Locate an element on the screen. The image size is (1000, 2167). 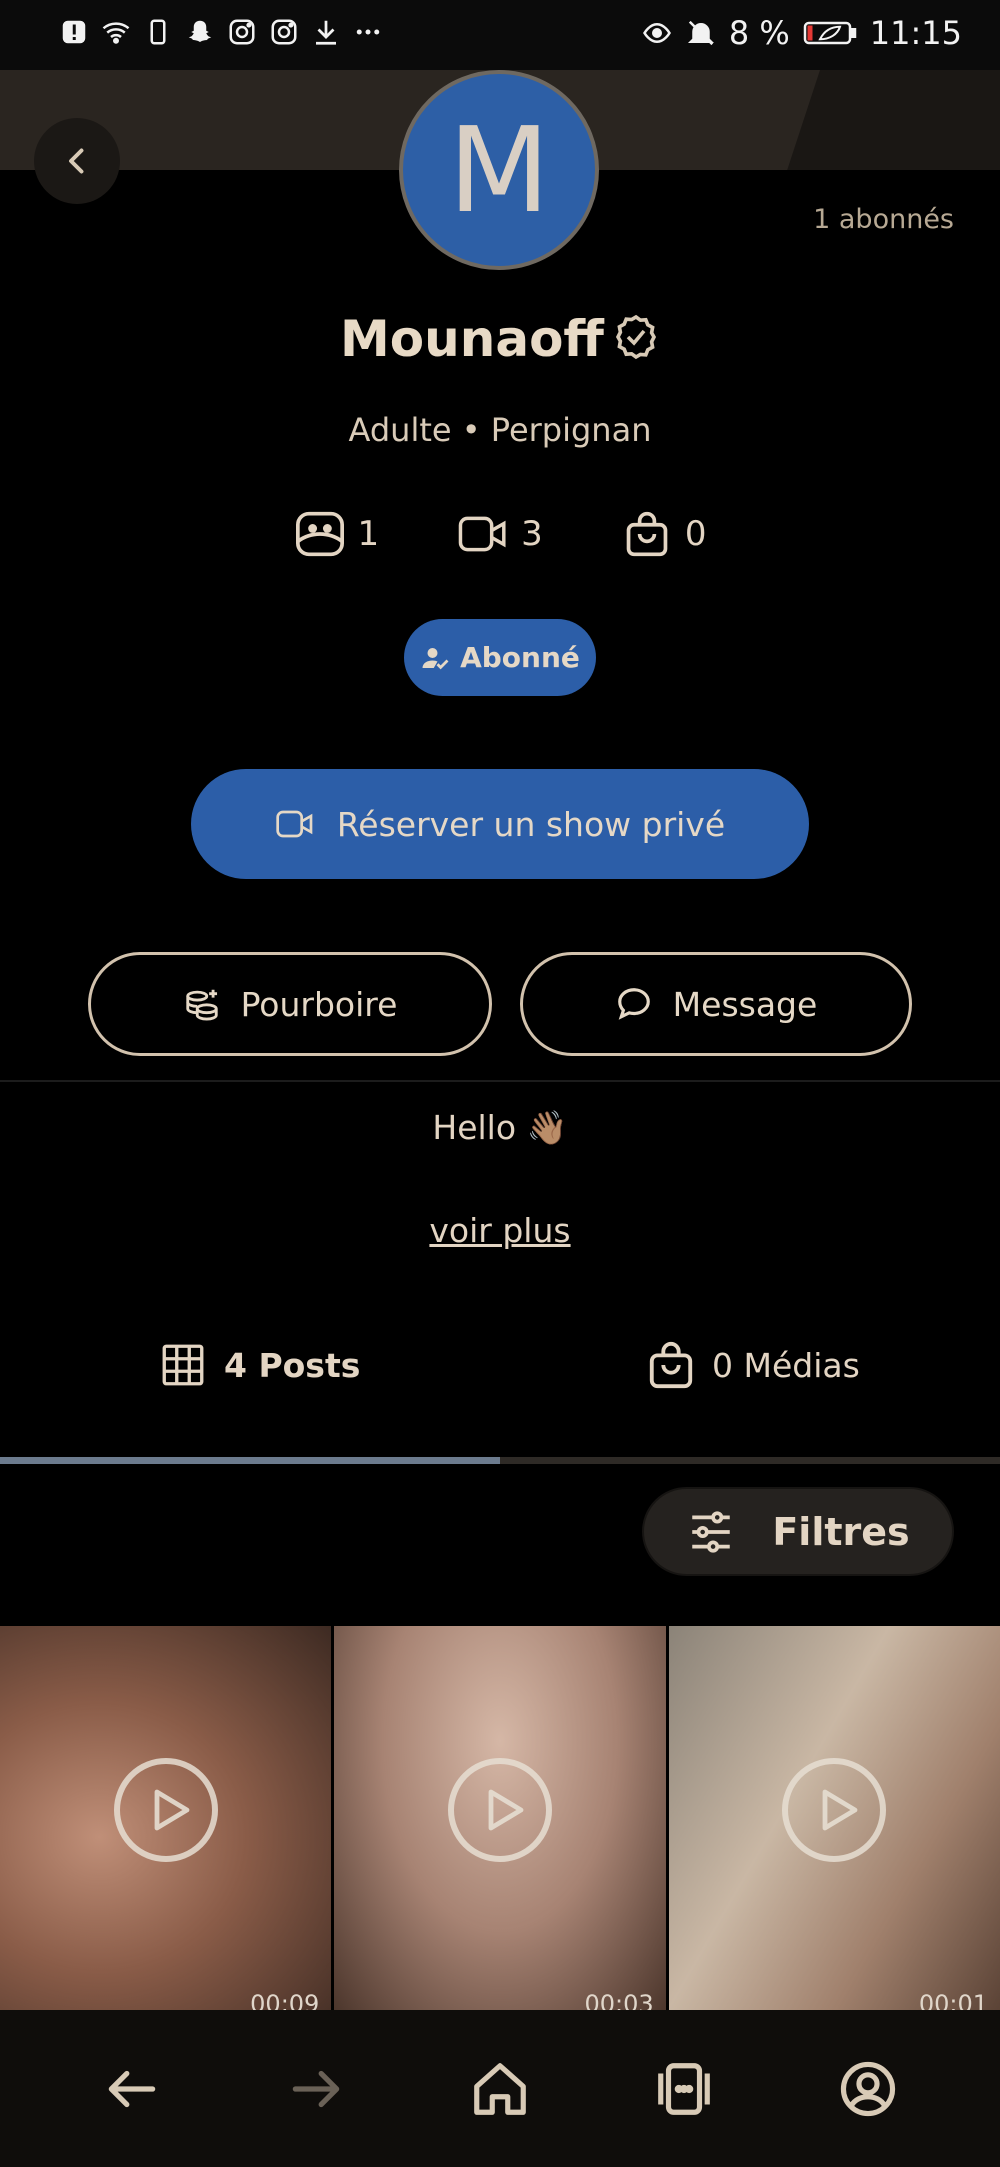
tab-posts: 4 Posts is located at coordinates (259, 1365).